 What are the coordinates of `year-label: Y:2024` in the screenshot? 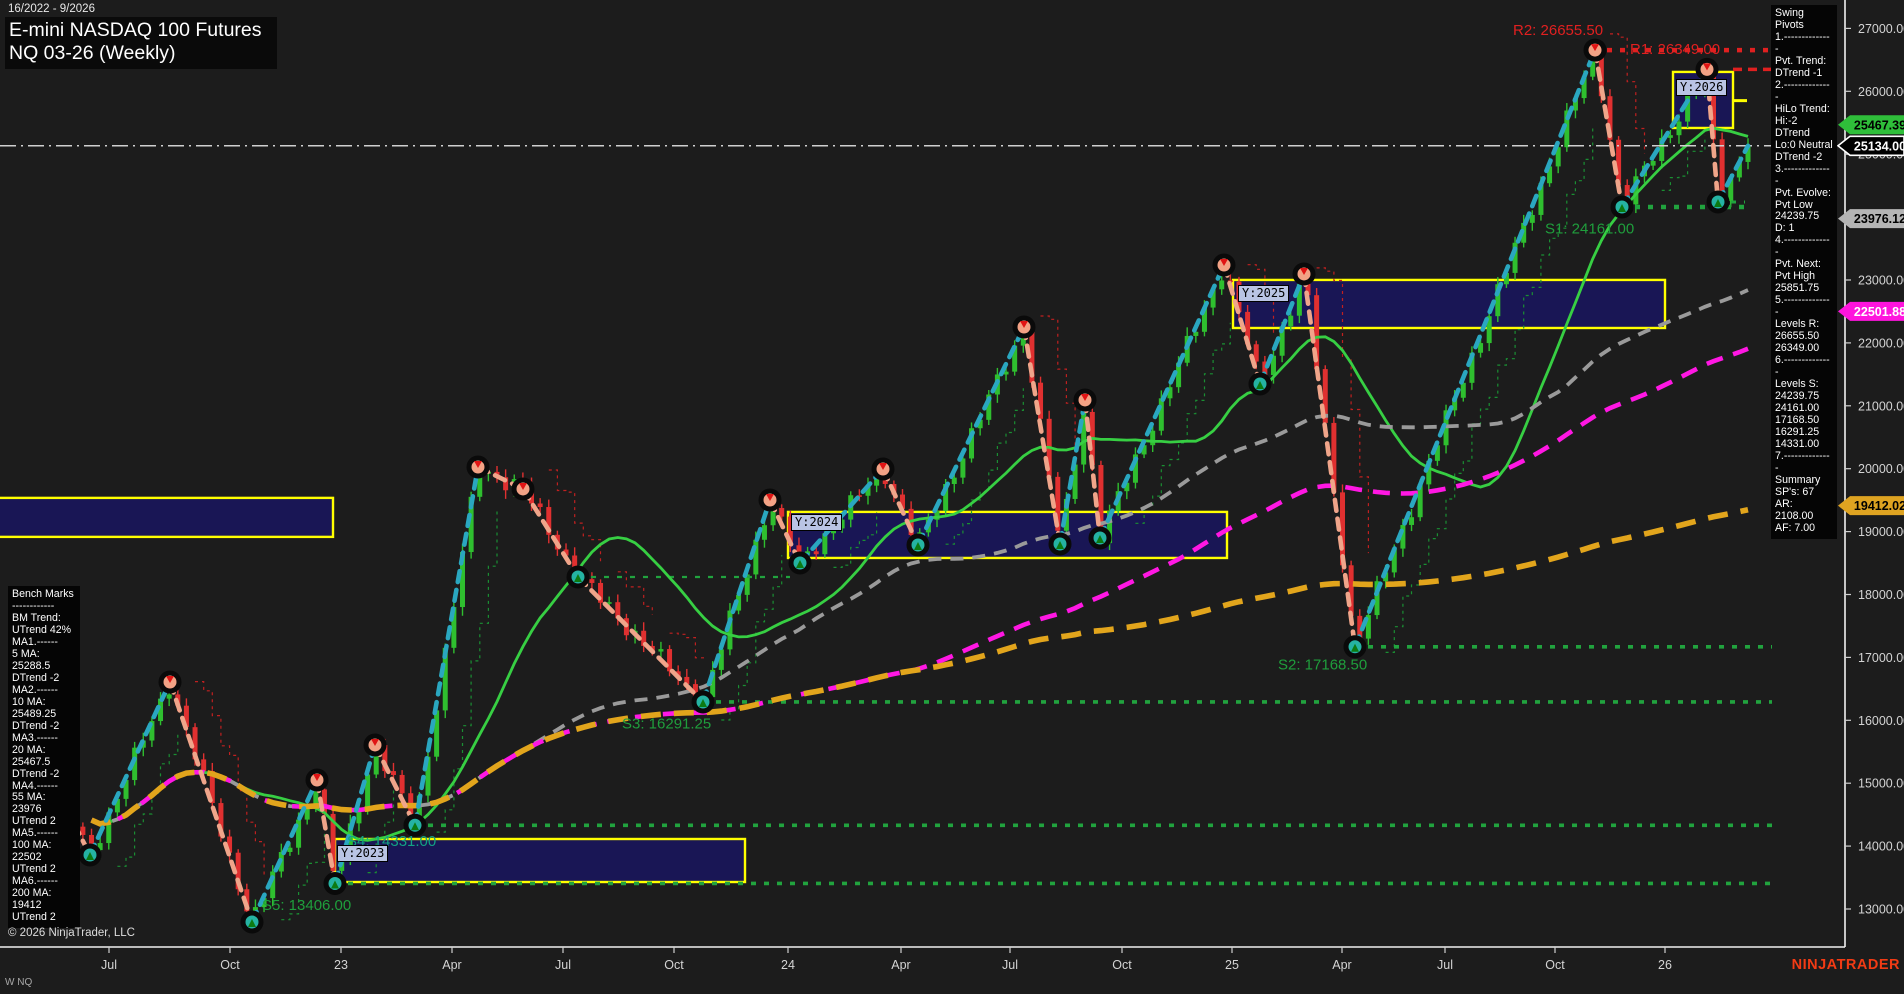 It's located at (817, 522).